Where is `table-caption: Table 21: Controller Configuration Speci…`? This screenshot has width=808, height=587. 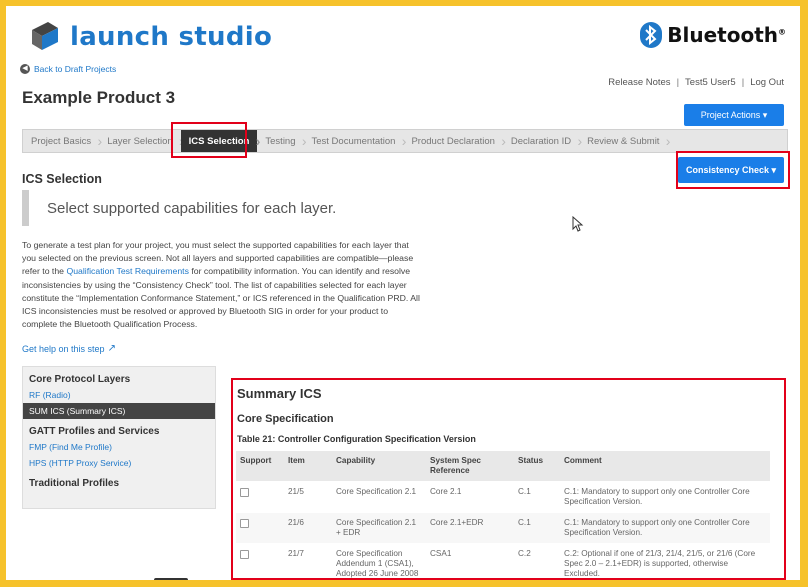 table-caption: Table 21: Controller Configuration Speci… is located at coordinates (356, 439).